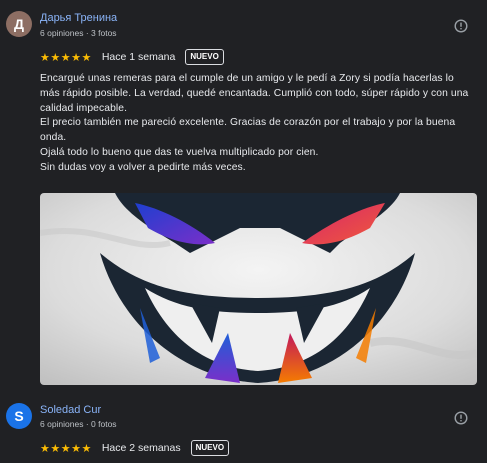 The width and height of the screenshot is (487, 463). What do you see at coordinates (138, 57) in the screenshot?
I see `review-date: Hace 1 semana` at bounding box center [138, 57].